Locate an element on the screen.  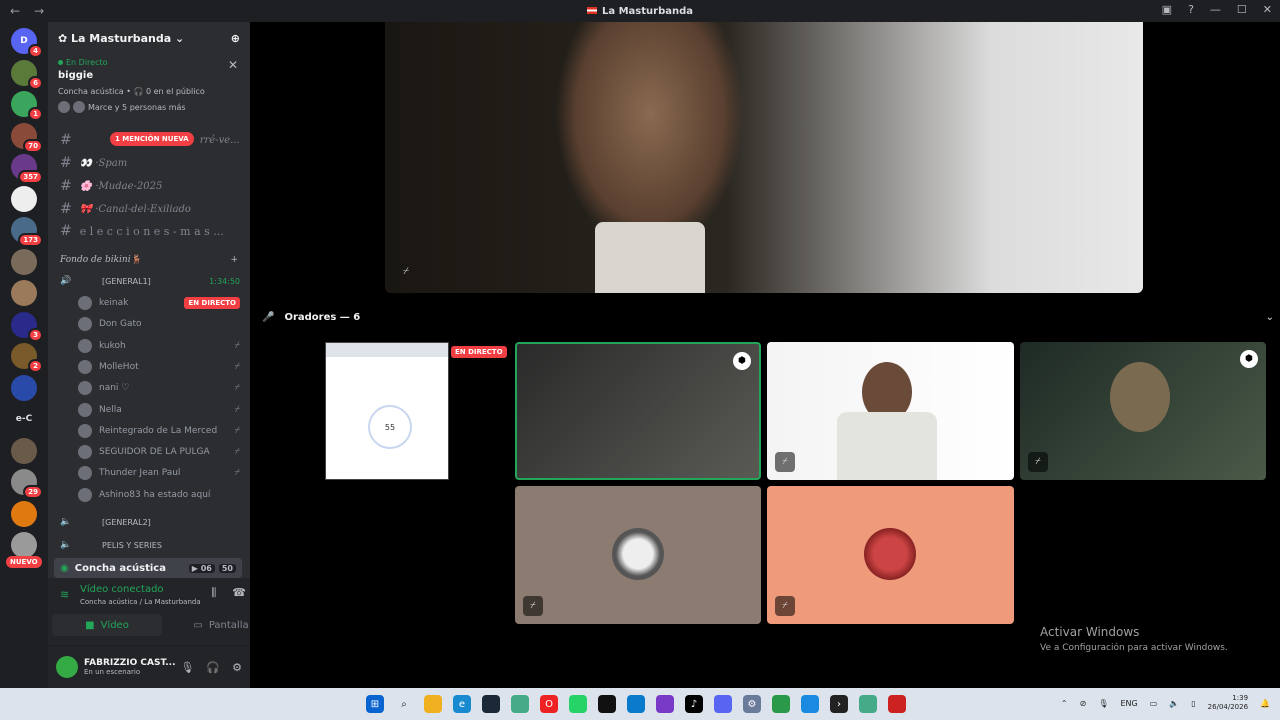
stage-icon: ◉ is located at coordinates (64, 568).